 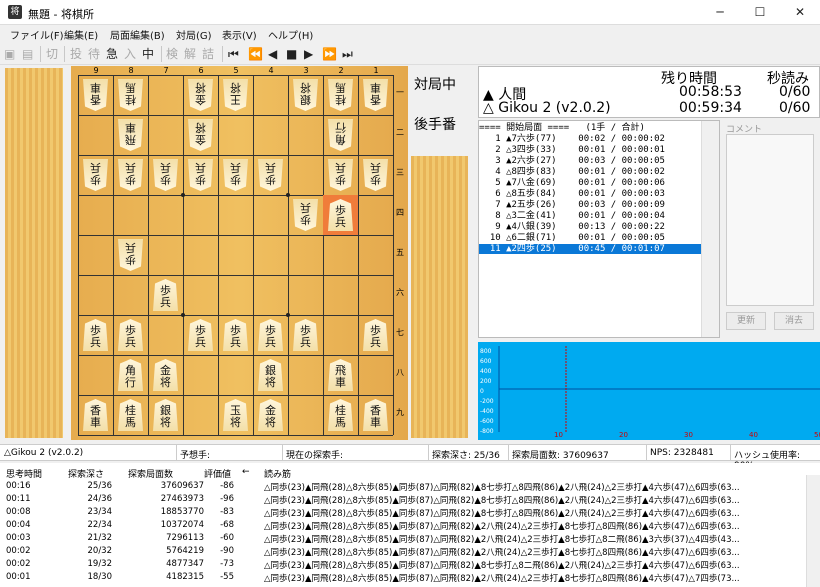 I want to click on toolbar-resign: 投, so click(x=76, y=54).